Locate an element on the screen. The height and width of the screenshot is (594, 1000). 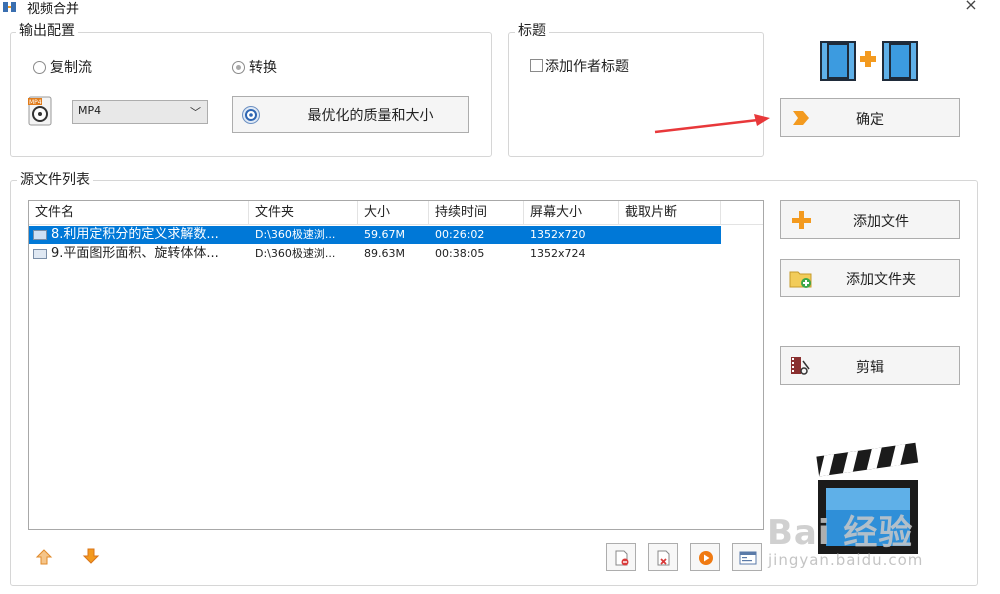
cell-size: 59.67M is located at coordinates (384, 234).